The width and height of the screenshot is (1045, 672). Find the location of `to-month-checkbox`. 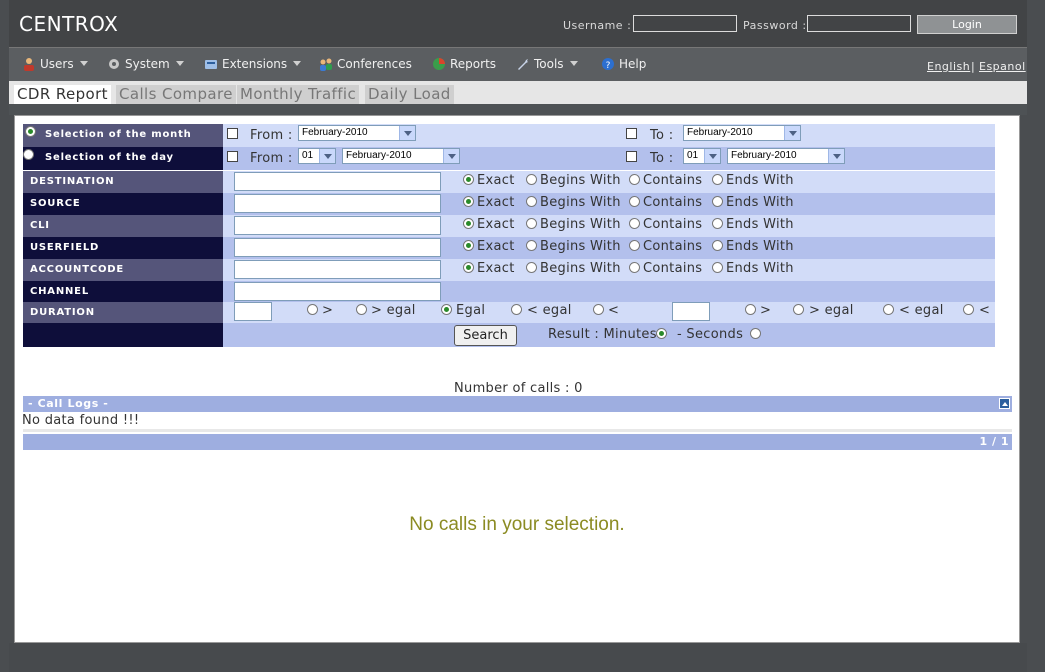

to-month-checkbox is located at coordinates (631, 133).